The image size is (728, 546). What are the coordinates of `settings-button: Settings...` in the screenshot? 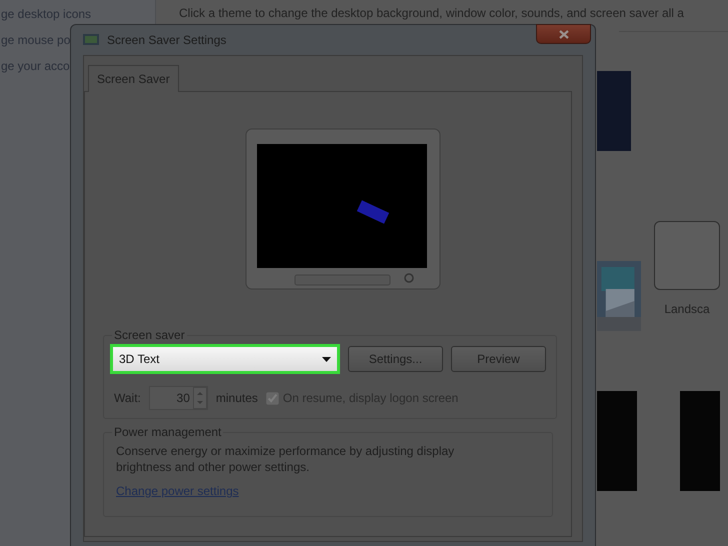 It's located at (395, 359).